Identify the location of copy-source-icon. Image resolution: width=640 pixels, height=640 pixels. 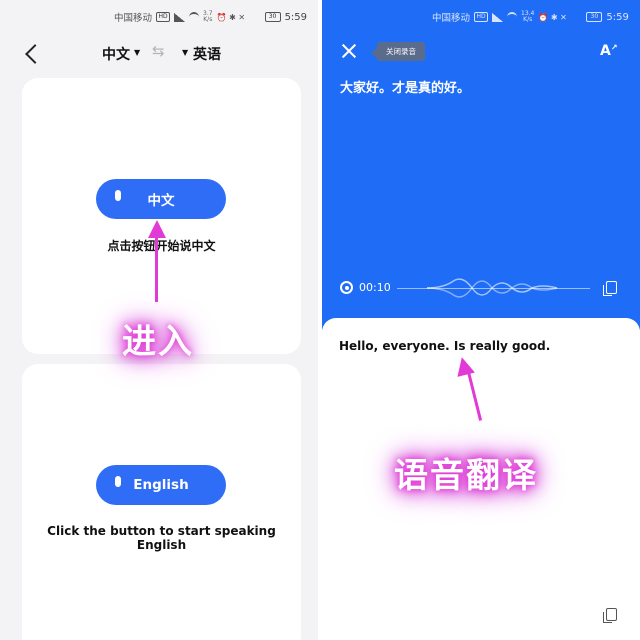
(610, 288).